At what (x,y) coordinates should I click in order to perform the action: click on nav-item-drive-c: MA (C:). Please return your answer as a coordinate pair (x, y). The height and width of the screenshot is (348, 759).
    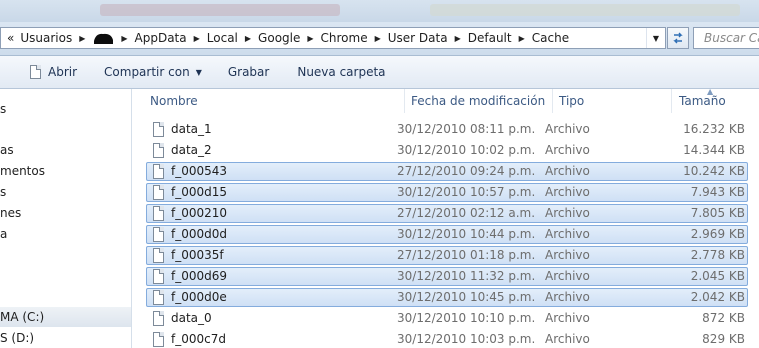
    Looking at the image, I should click on (65, 317).